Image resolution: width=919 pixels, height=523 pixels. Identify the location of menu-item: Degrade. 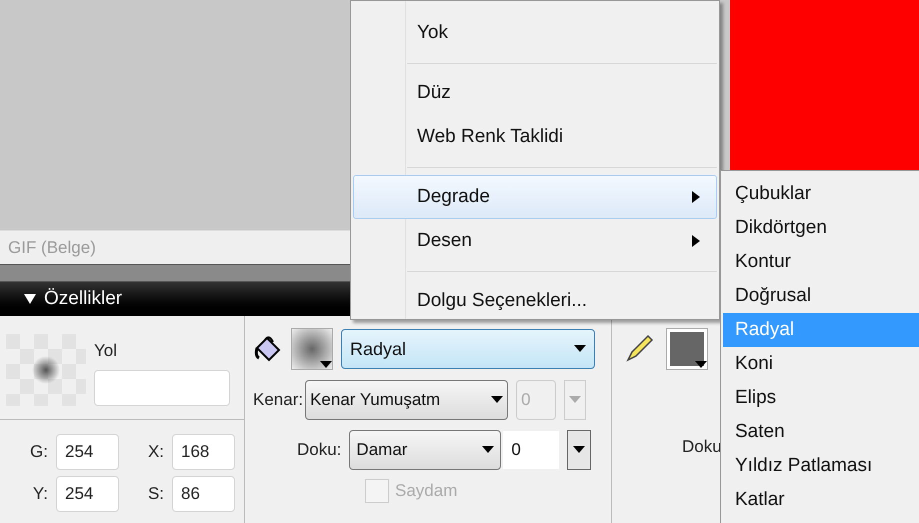
(535, 197).